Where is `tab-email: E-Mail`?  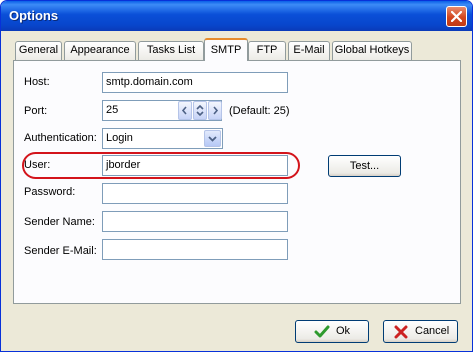
tab-email: E-Mail is located at coordinates (309, 50).